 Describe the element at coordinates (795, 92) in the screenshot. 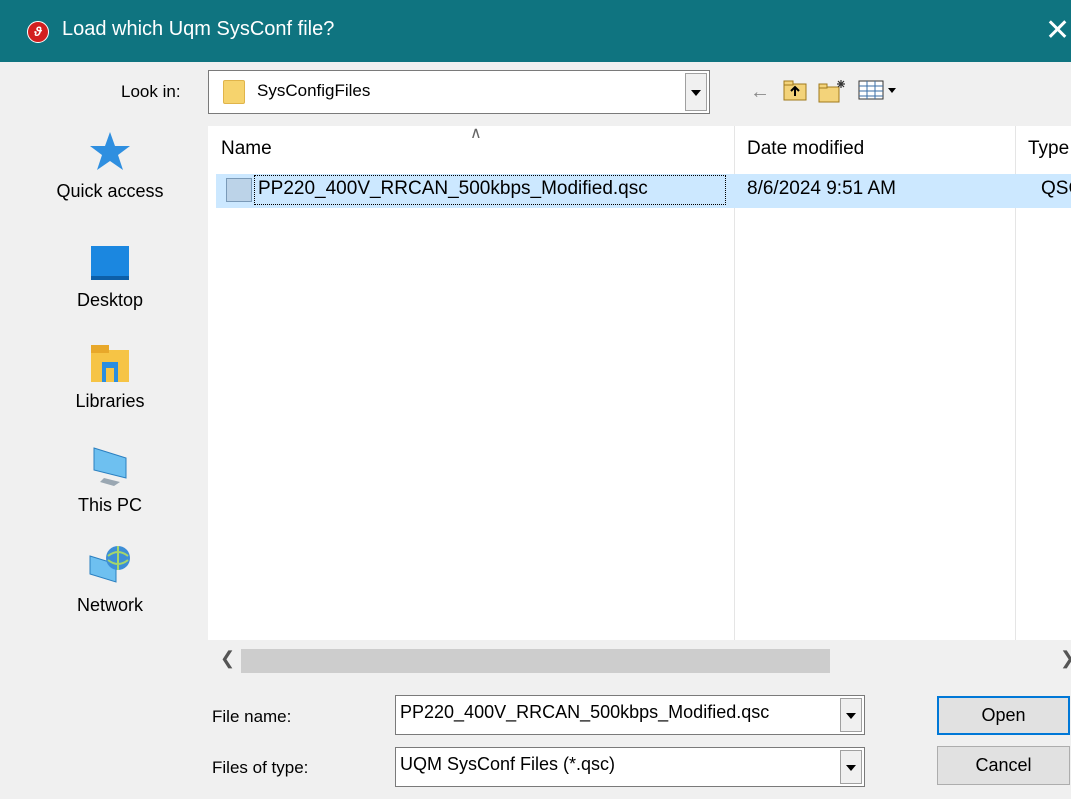

I see `up-folder-icon` at that location.